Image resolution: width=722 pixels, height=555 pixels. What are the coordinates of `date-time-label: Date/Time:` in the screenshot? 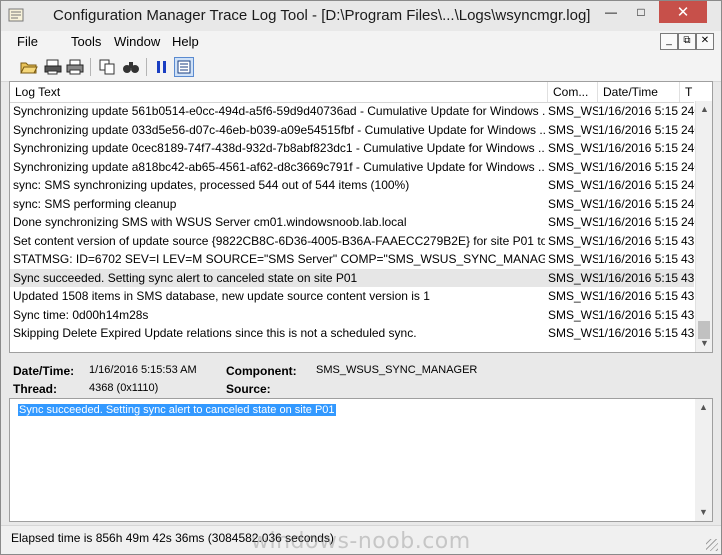 It's located at (44, 371).